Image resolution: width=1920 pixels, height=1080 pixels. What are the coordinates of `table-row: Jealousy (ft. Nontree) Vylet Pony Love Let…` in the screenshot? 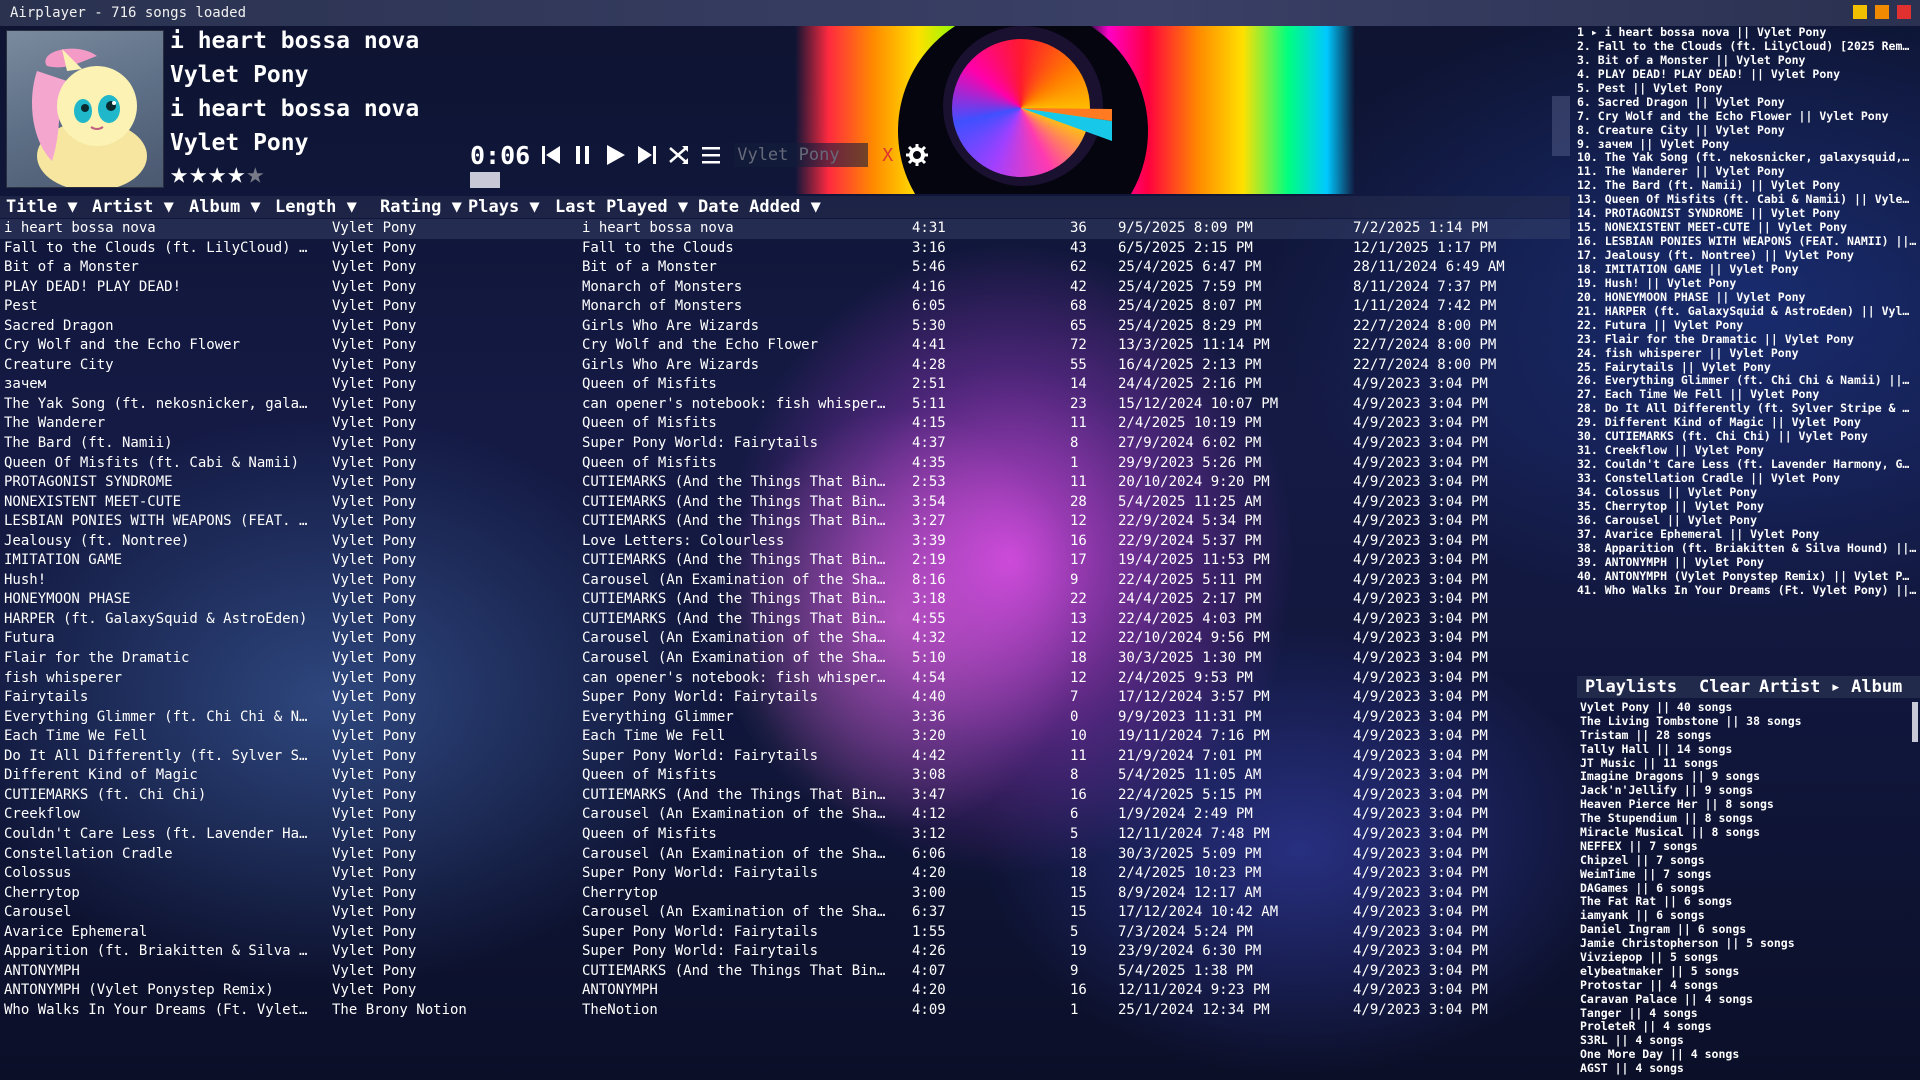 It's located at (785, 542).